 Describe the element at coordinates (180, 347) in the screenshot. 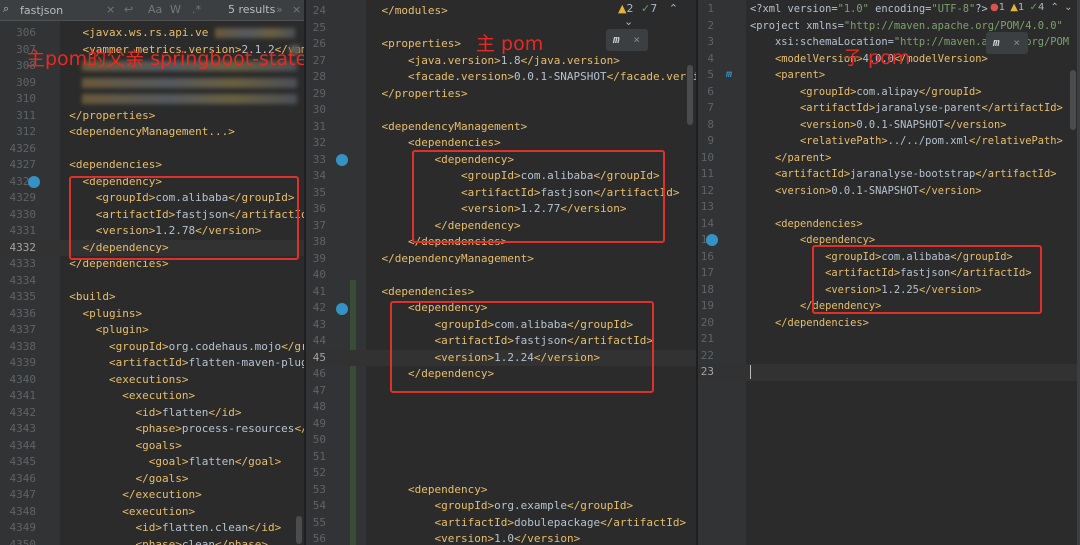

I see `code-text: <groupId>org.codehaus.mojo</groupId>` at that location.